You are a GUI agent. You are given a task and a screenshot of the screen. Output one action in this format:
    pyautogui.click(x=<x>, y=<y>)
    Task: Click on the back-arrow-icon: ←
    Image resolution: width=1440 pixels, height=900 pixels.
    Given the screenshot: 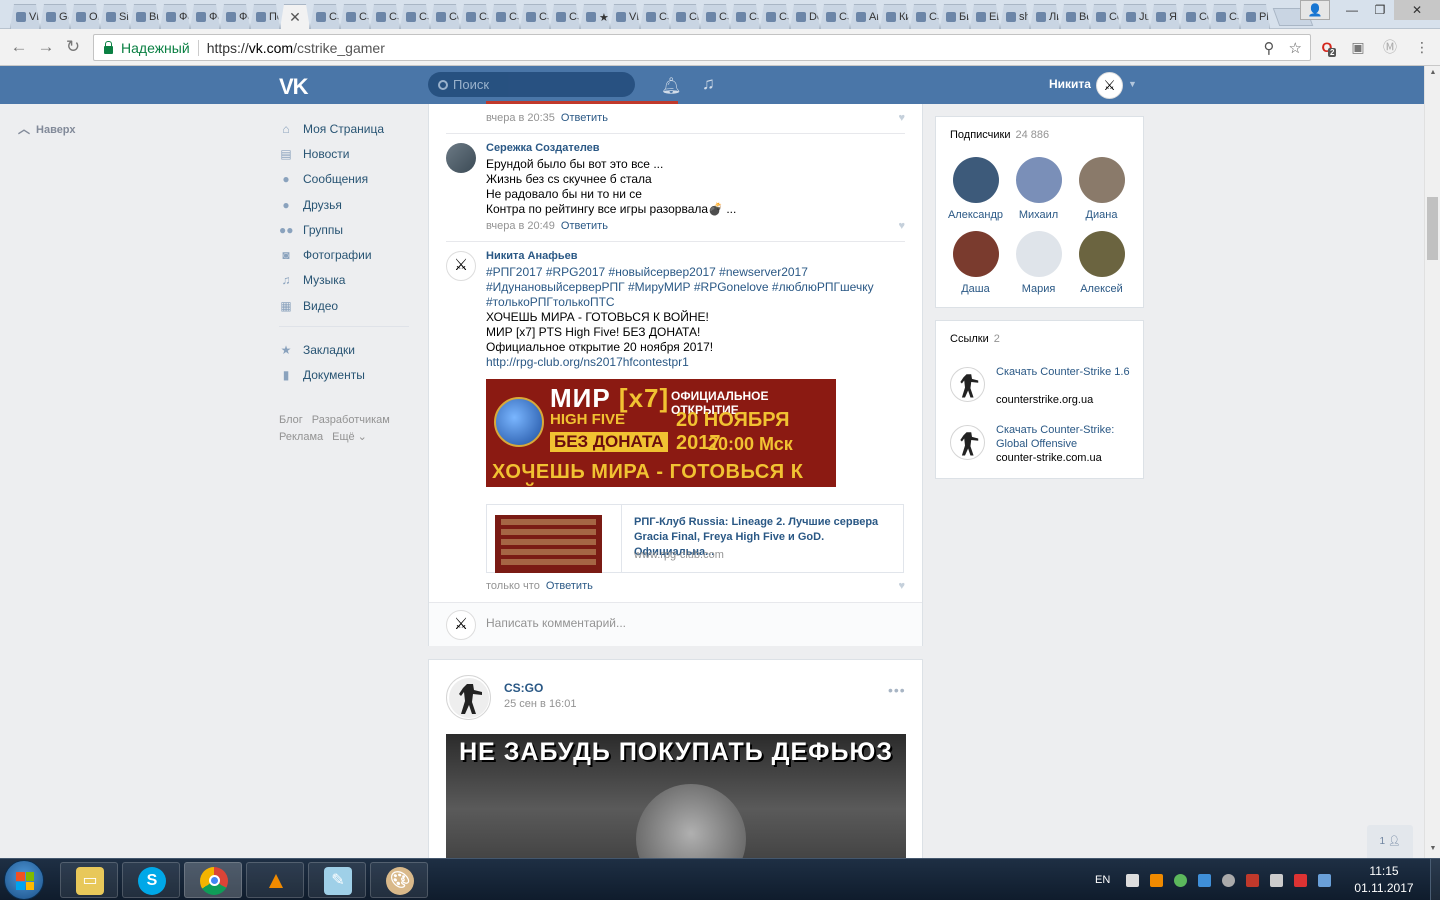 What is the action you would take?
    pyautogui.click(x=19, y=47)
    